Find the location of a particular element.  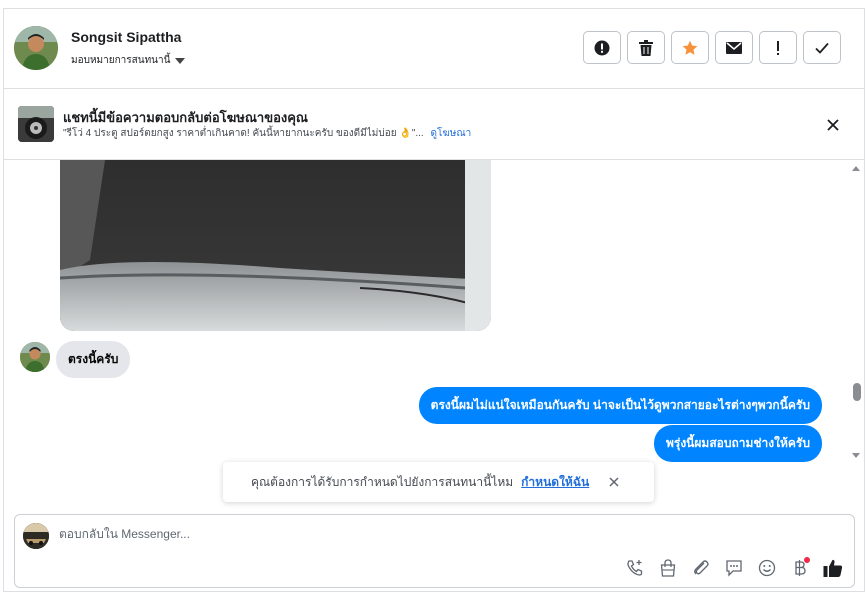

shopping-bag-icon is located at coordinates (668, 568).